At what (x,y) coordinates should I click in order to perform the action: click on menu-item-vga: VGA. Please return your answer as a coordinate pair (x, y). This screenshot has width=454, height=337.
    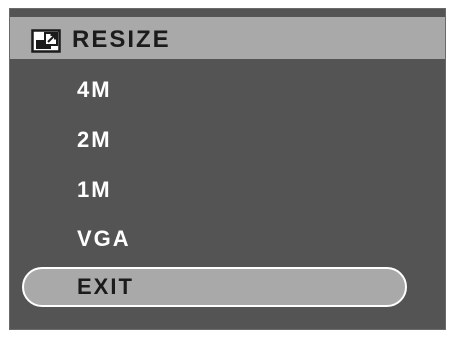
    Looking at the image, I should click on (214, 239).